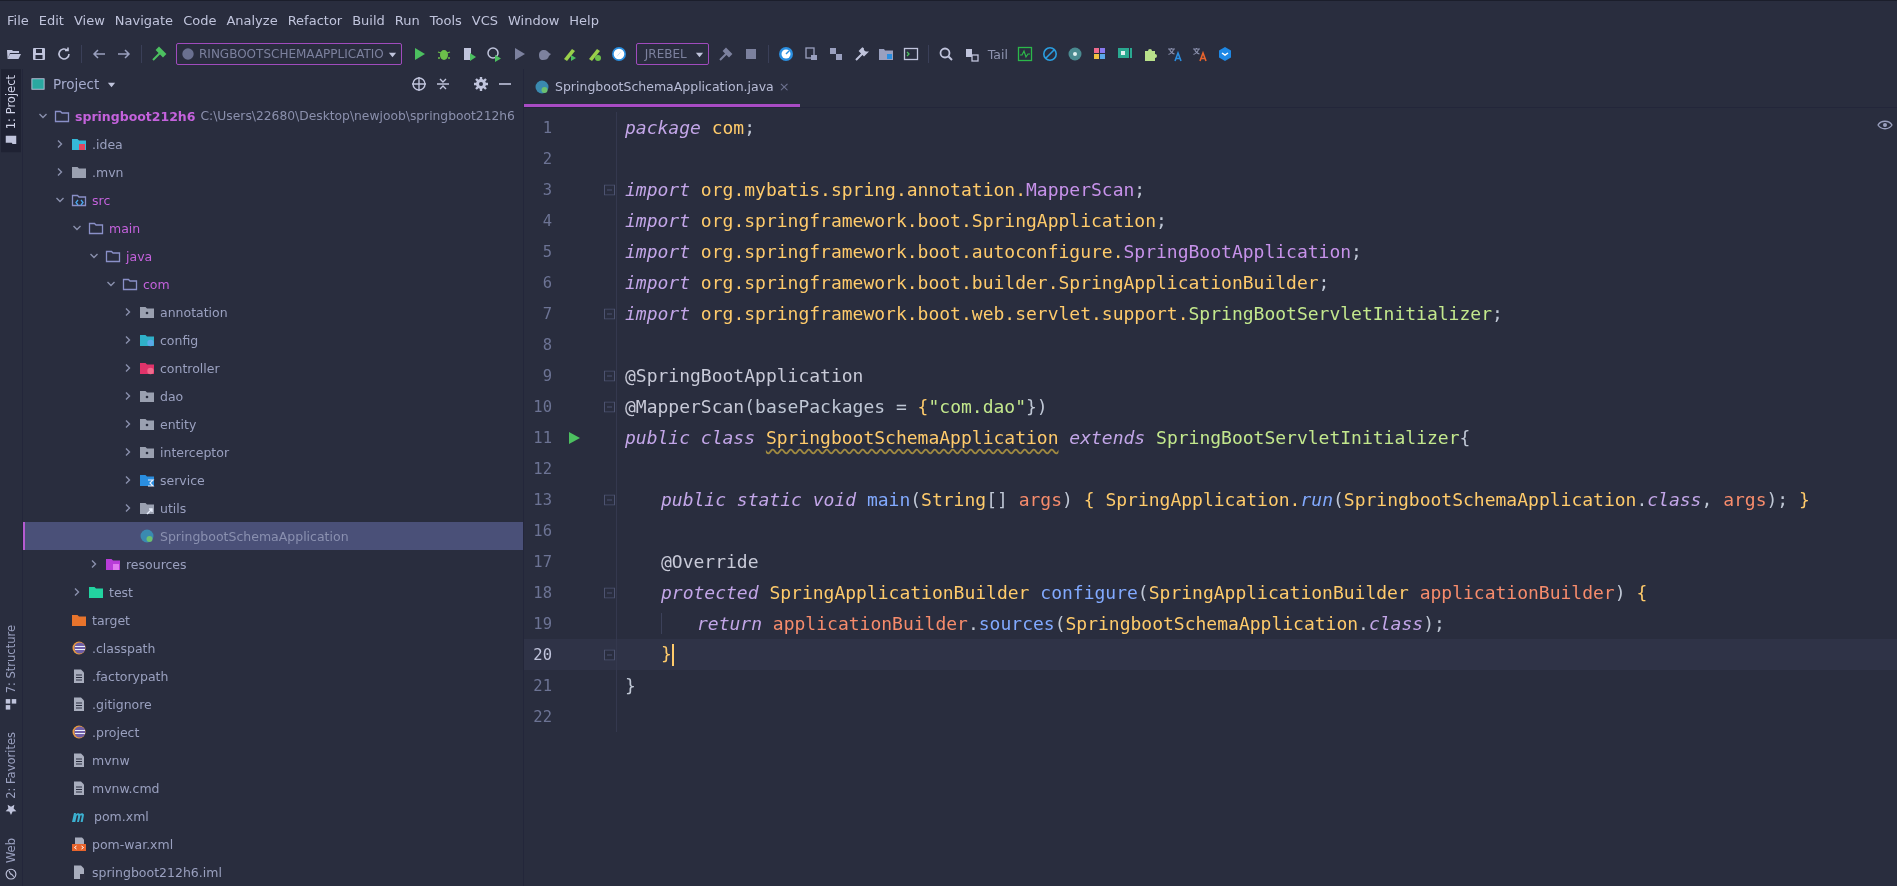  Describe the element at coordinates (113, 564) in the screenshot. I see `resources-folder-icon` at that location.